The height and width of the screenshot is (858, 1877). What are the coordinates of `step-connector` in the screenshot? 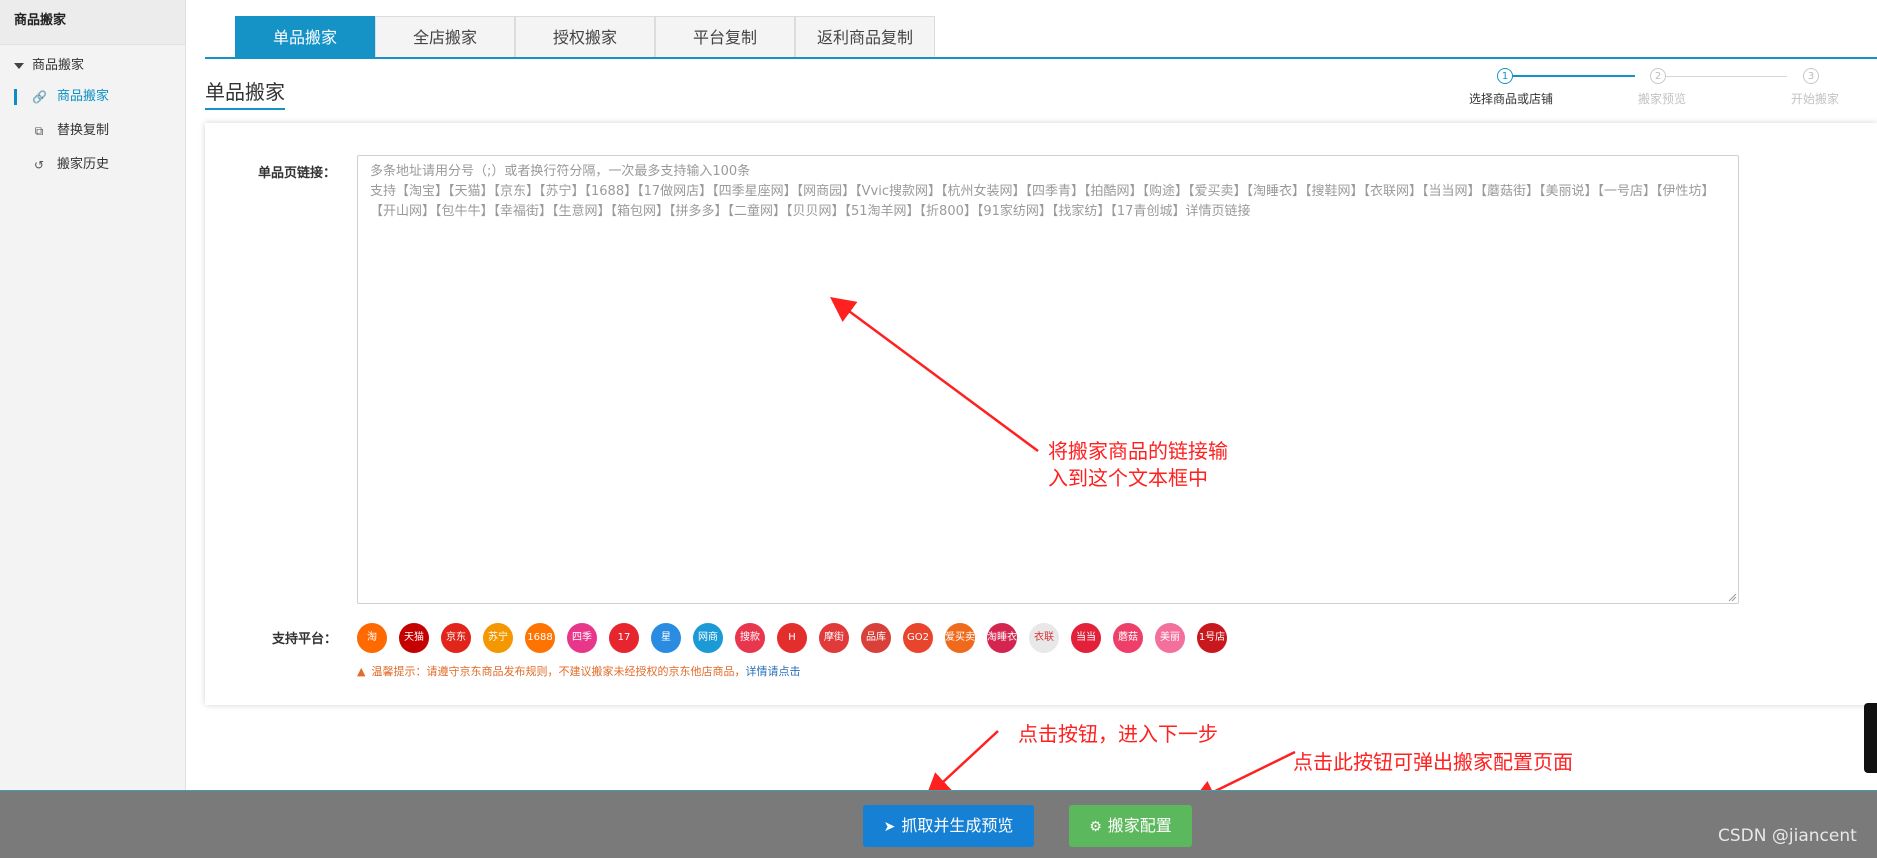 It's located at (1722, 76).